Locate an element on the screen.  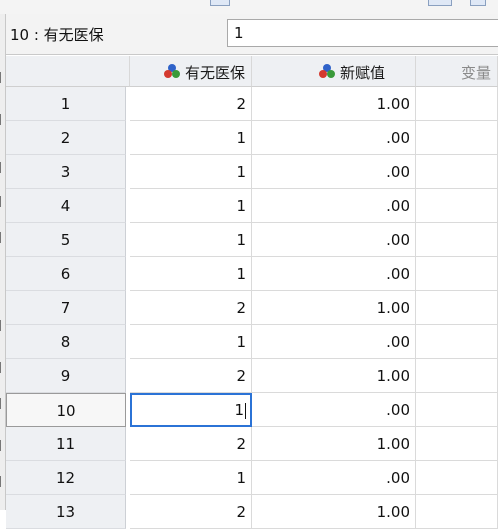
table-row: 3 1.00 is located at coordinates (252, 172).